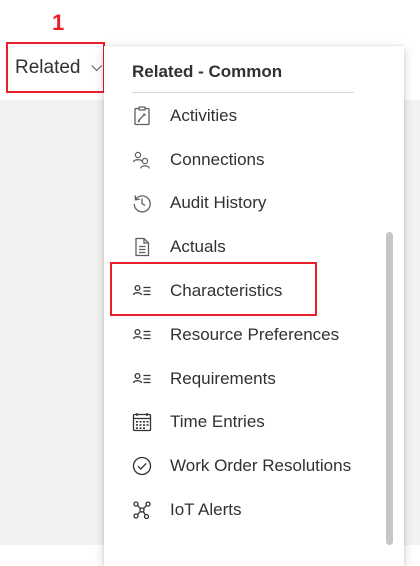 The height and width of the screenshot is (566, 420). What do you see at coordinates (389, 388) in the screenshot?
I see `menu-scrollbar` at bounding box center [389, 388].